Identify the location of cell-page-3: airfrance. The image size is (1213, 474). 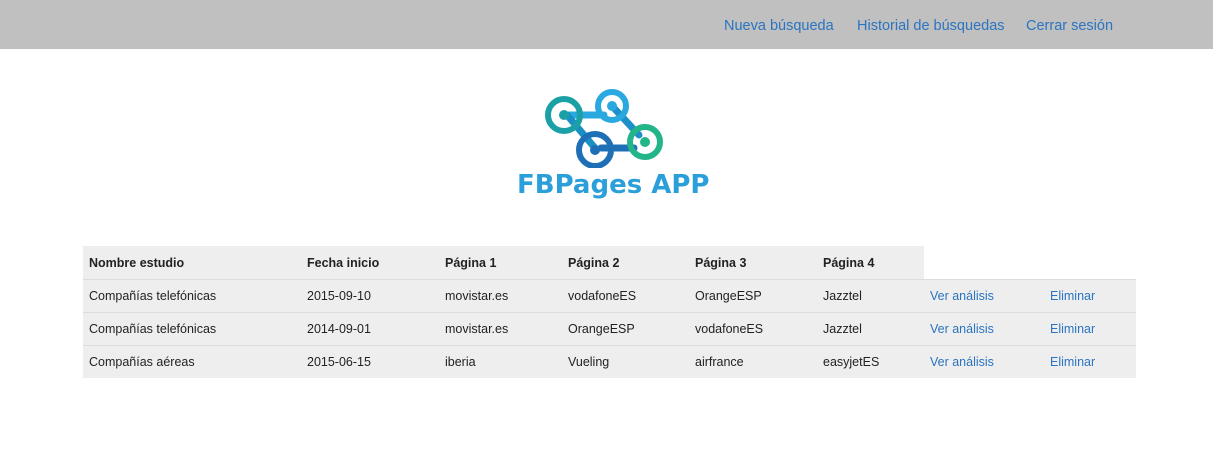
(753, 361).